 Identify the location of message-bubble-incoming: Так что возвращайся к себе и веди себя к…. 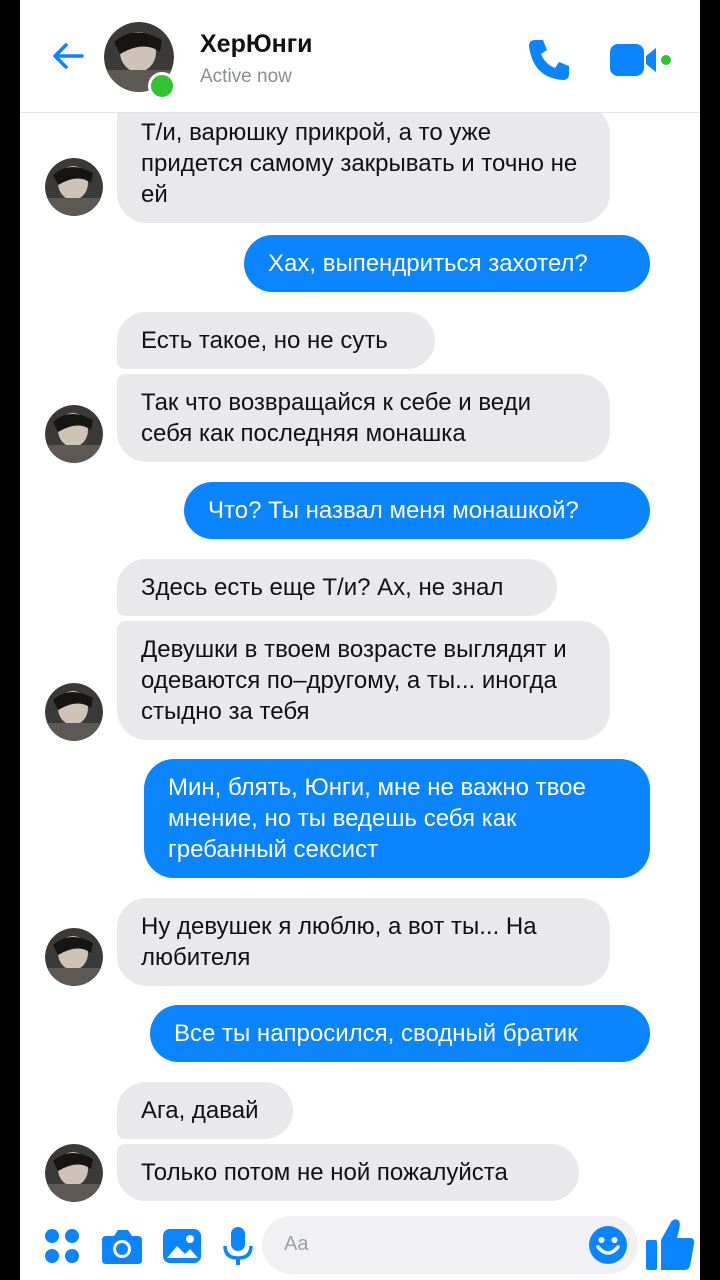
(363, 418).